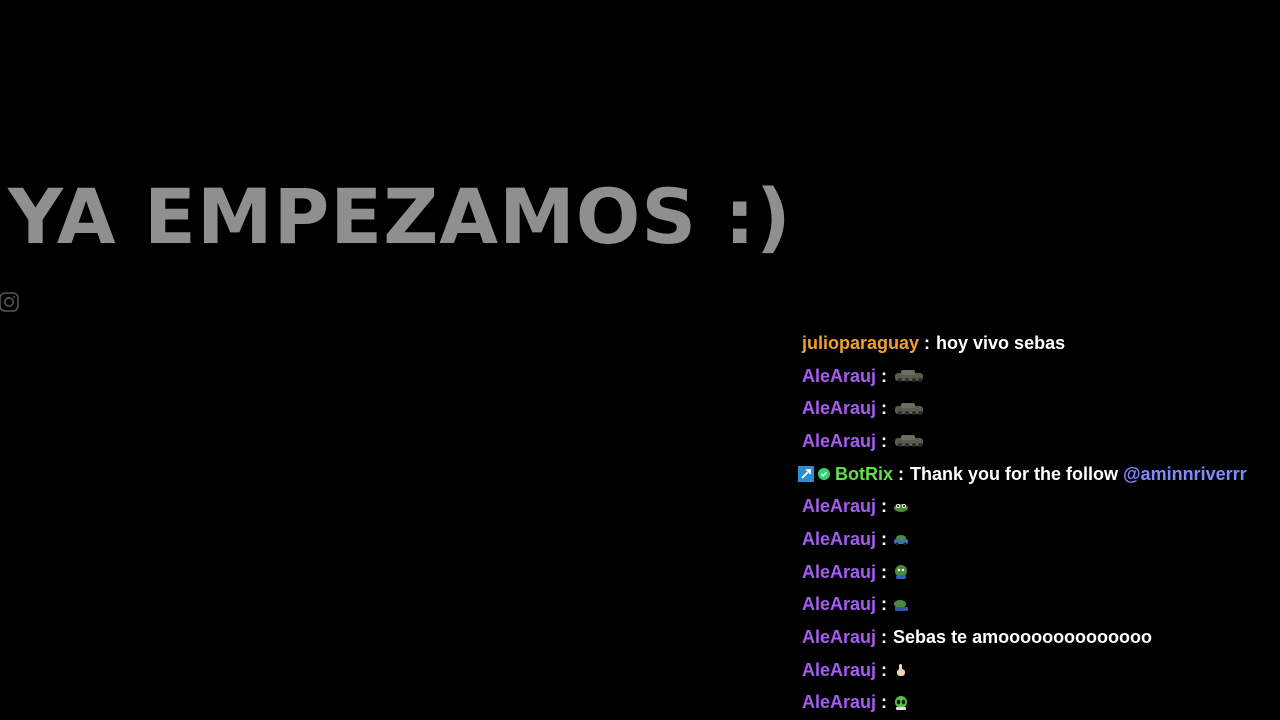 The width and height of the screenshot is (1280, 720). I want to click on chat-mention: @aminnriverrr, so click(1185, 473).